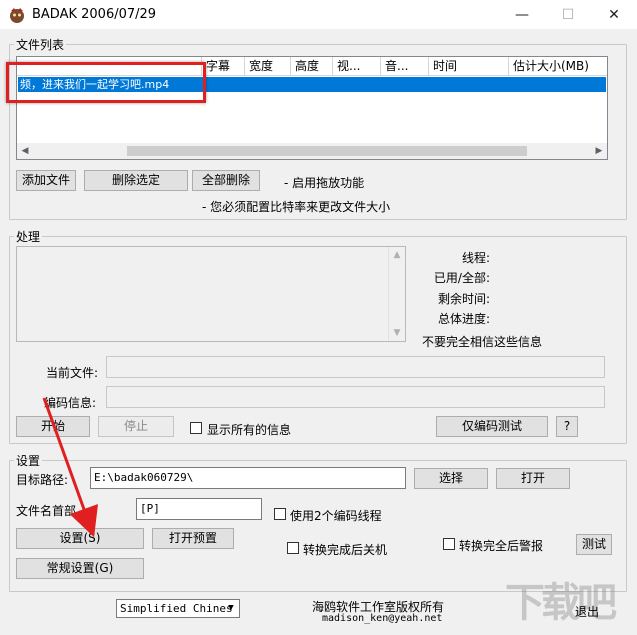 Image resolution: width=637 pixels, height=635 pixels. Describe the element at coordinates (72, 373) in the screenshot. I see `current-file-label: 当前文件:` at that location.